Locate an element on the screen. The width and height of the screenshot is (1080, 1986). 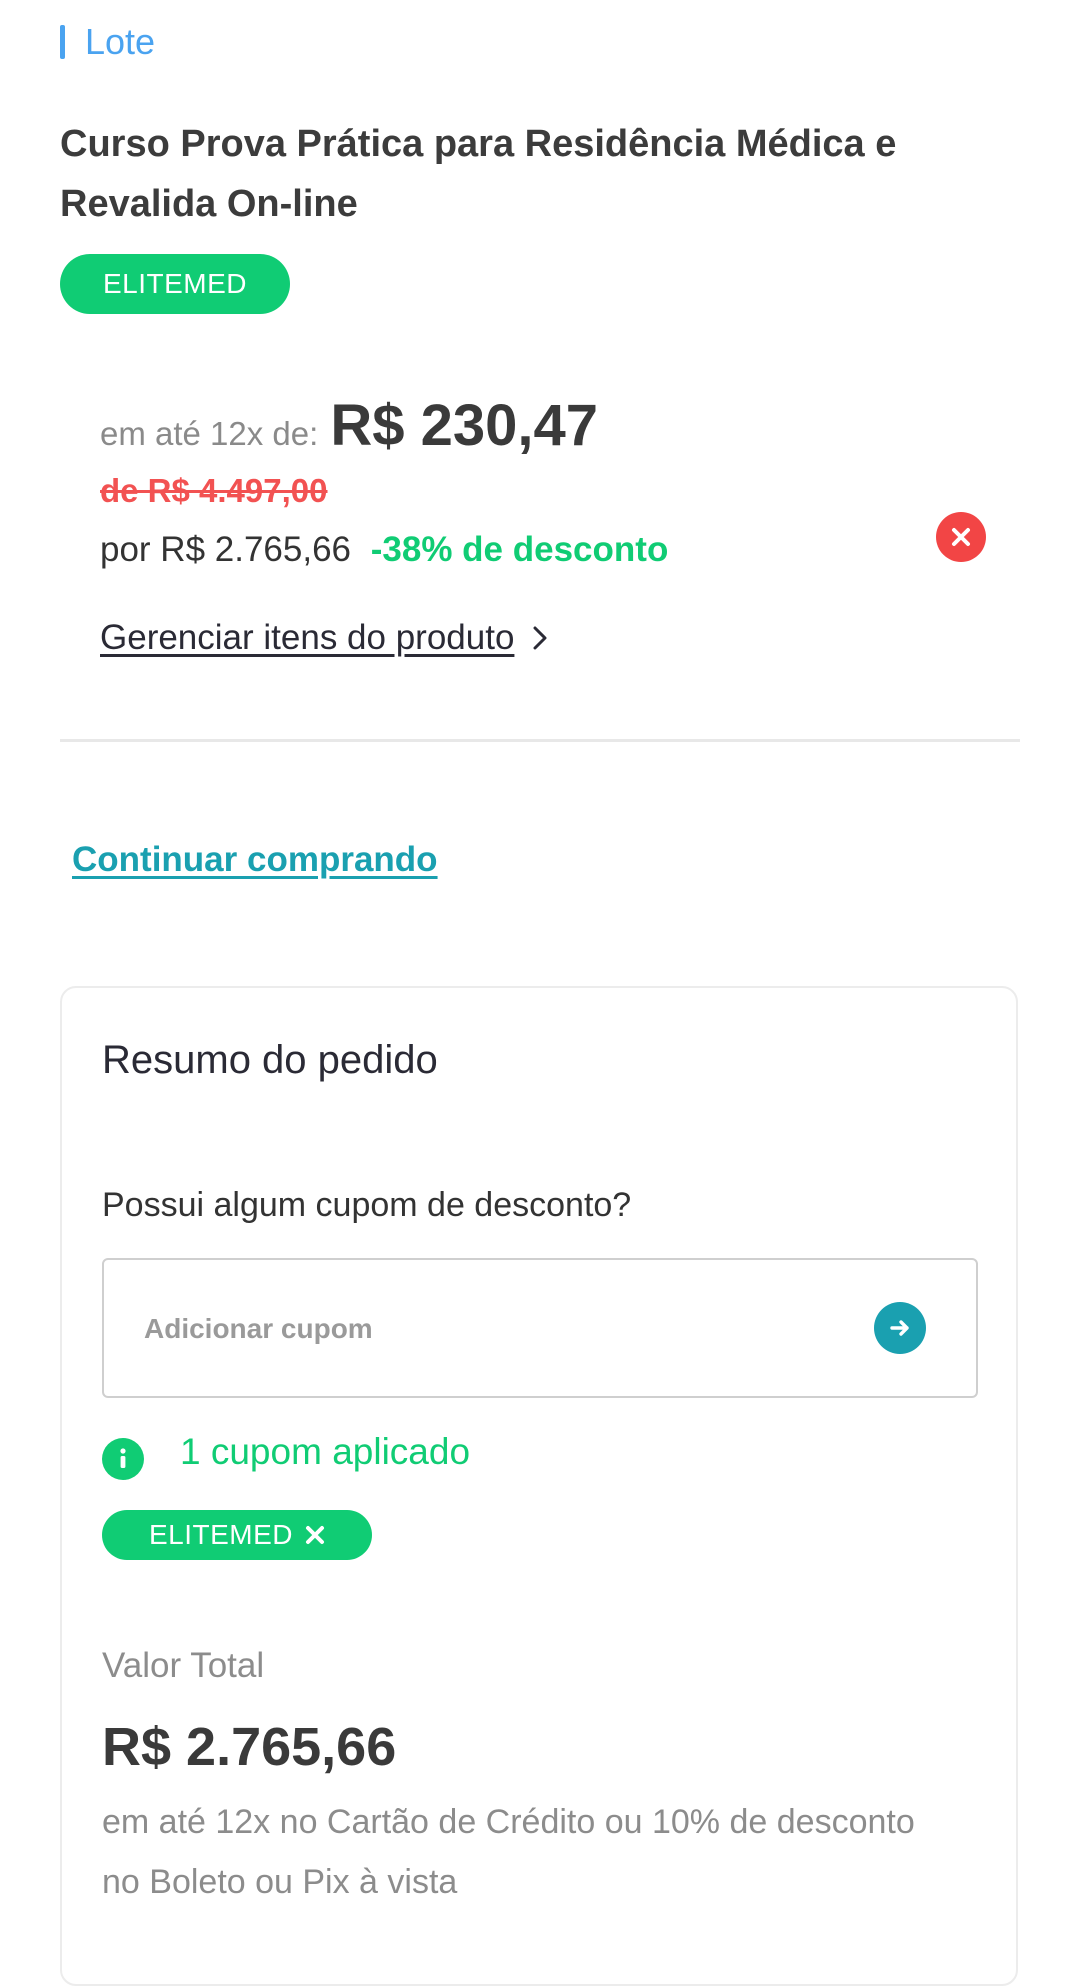
arrow-right-icon is located at coordinates (899, 1328).